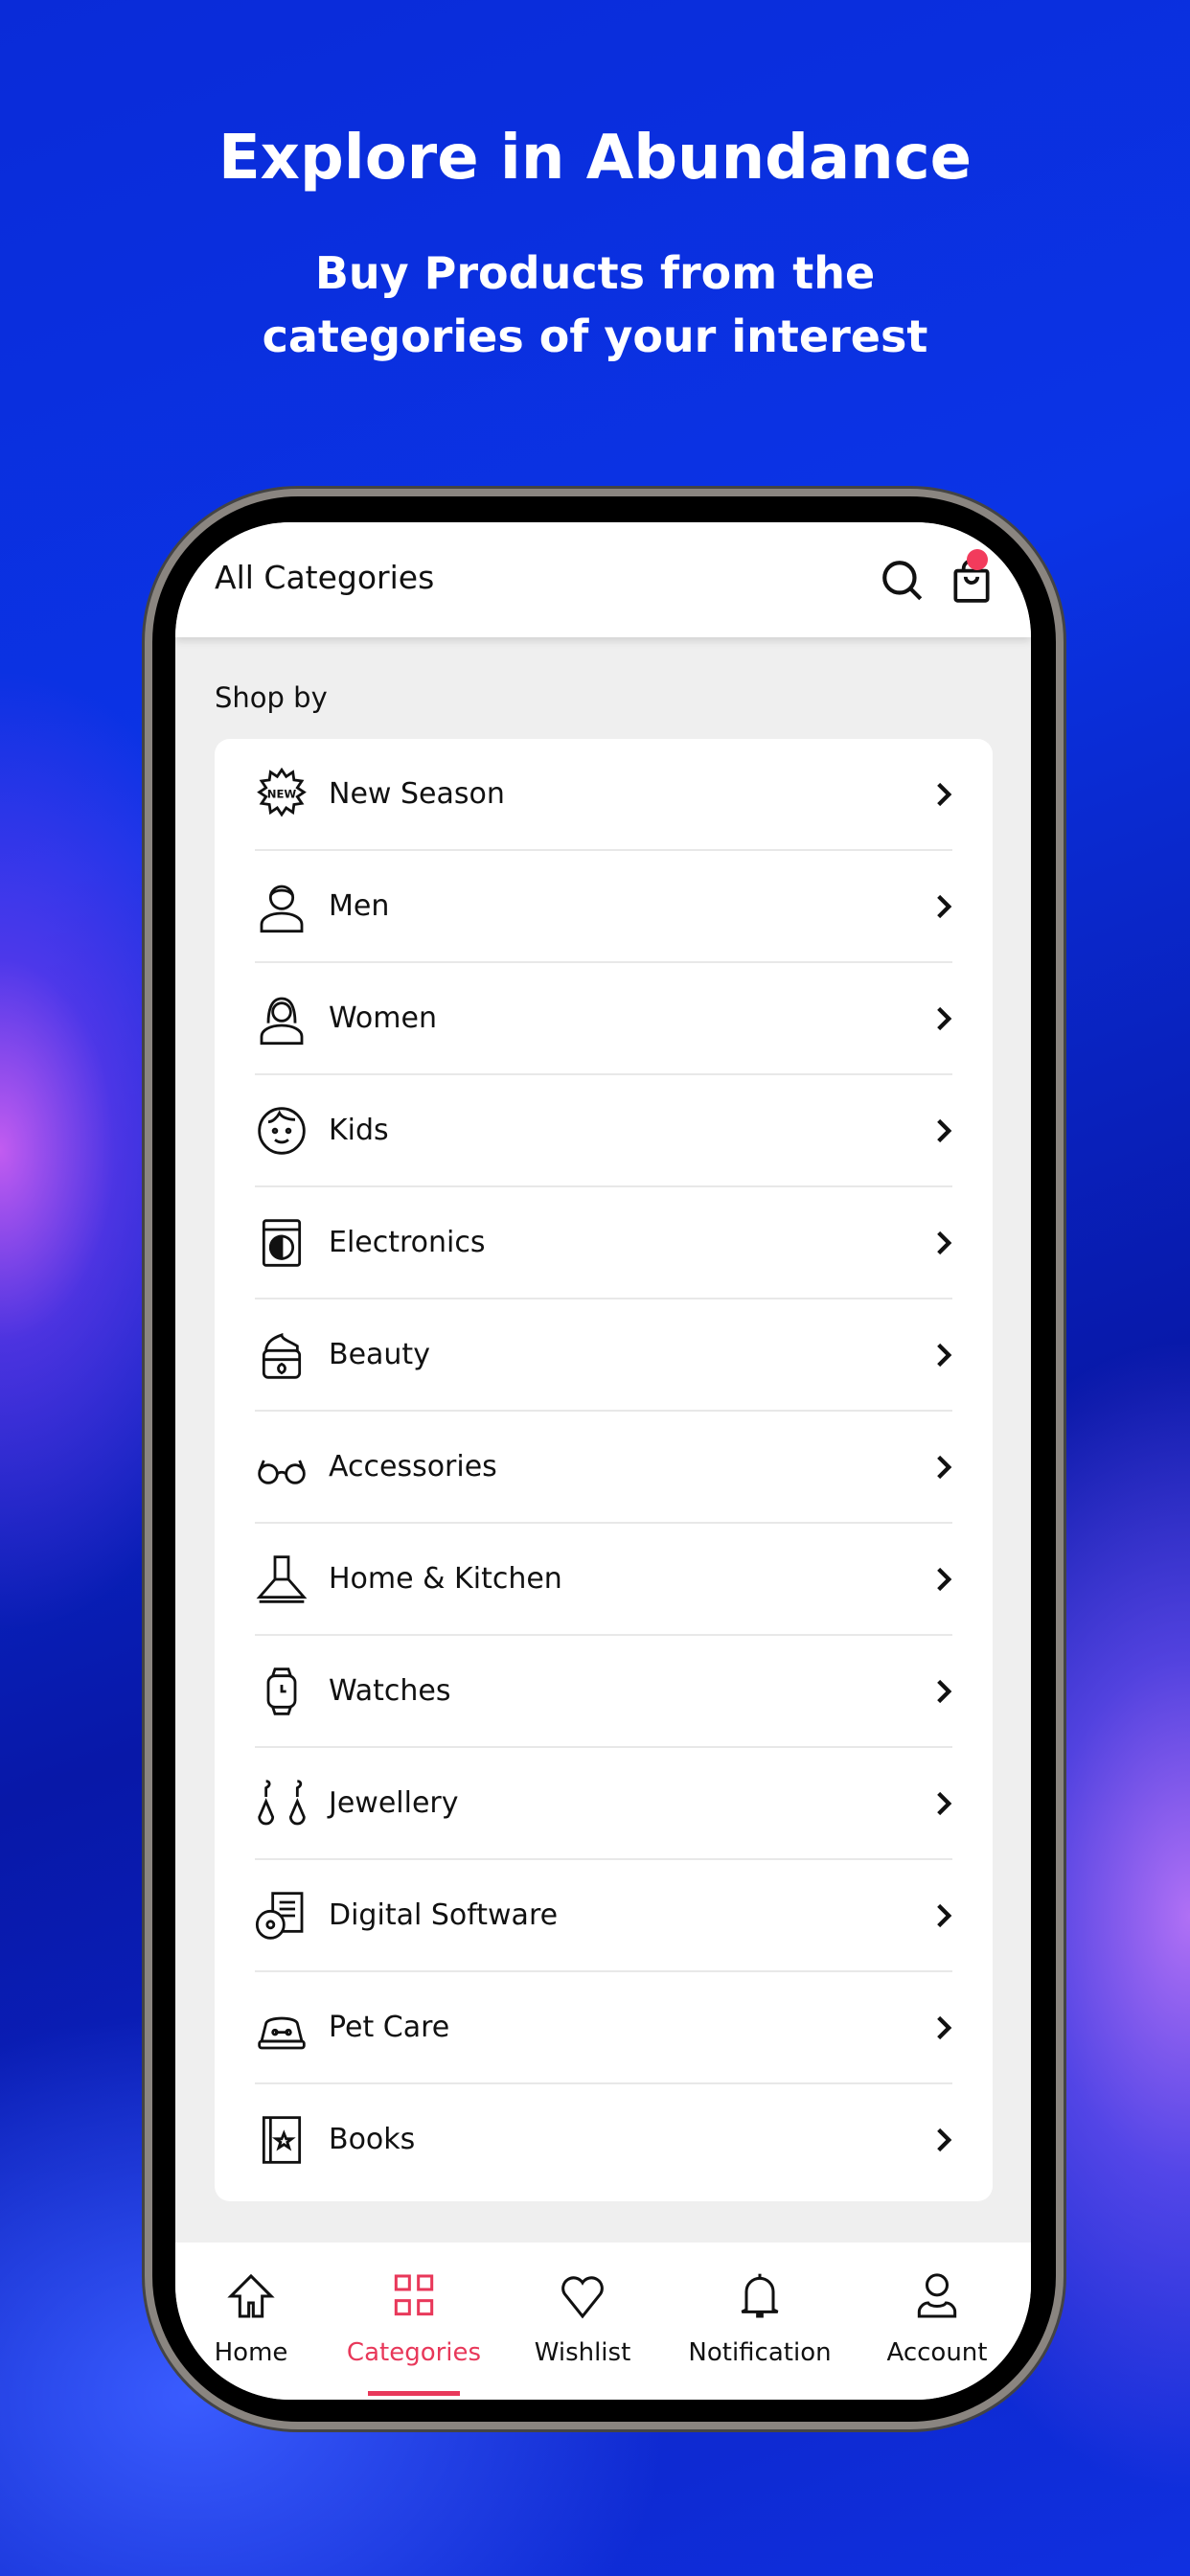  Describe the element at coordinates (595, 336) in the screenshot. I see `hero-subtitle-line-2: categories of your interest` at that location.